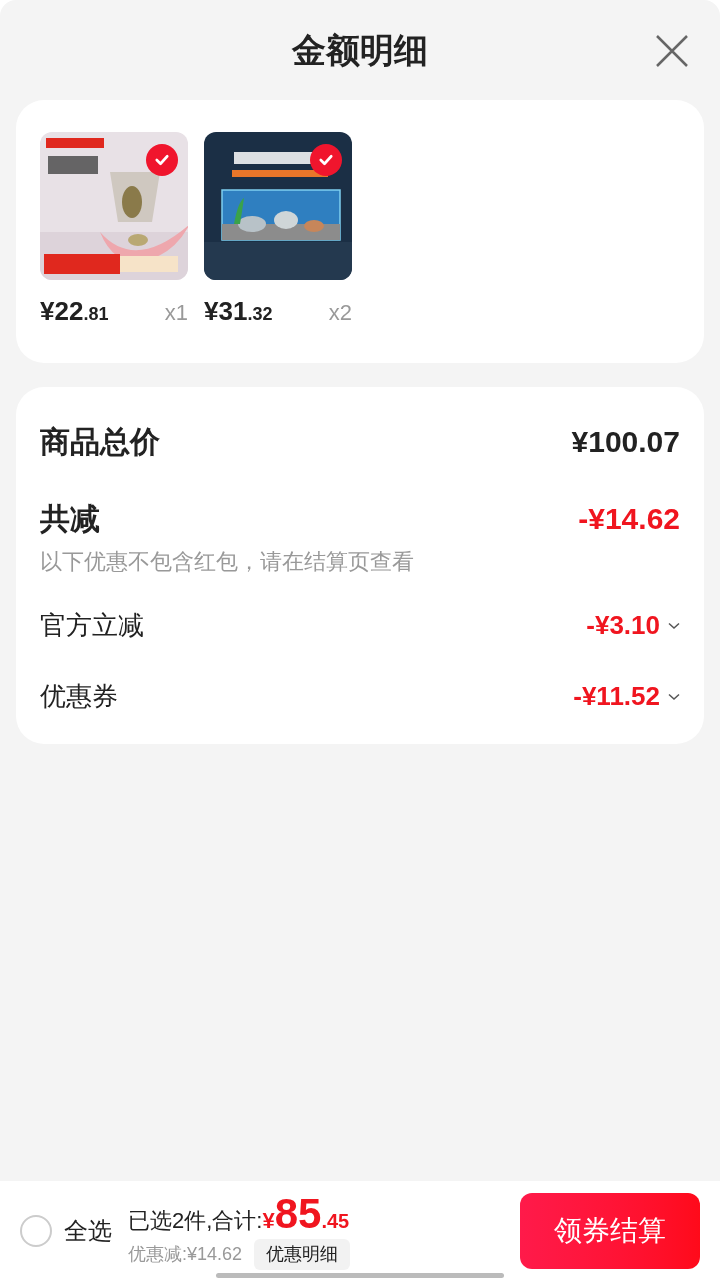  What do you see at coordinates (623, 625) in the screenshot?
I see `discount-item-value: -¥3.10` at bounding box center [623, 625].